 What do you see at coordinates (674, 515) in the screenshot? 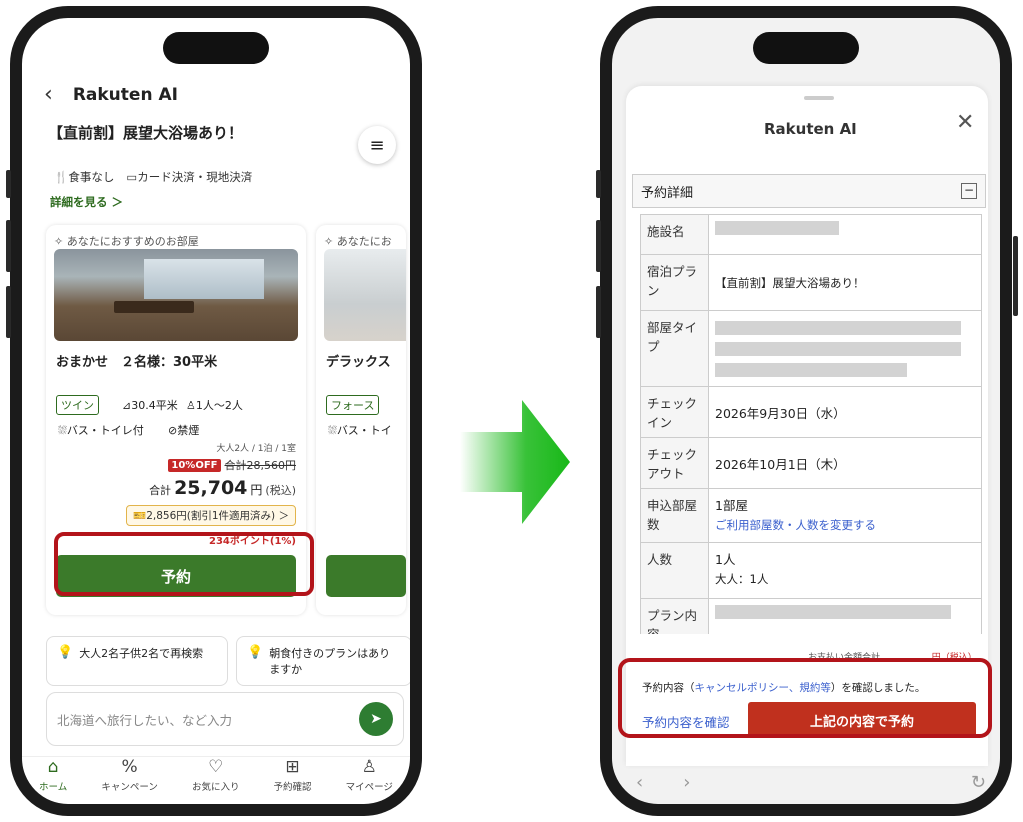
I see `row-label: 申込部屋数` at bounding box center [674, 515].